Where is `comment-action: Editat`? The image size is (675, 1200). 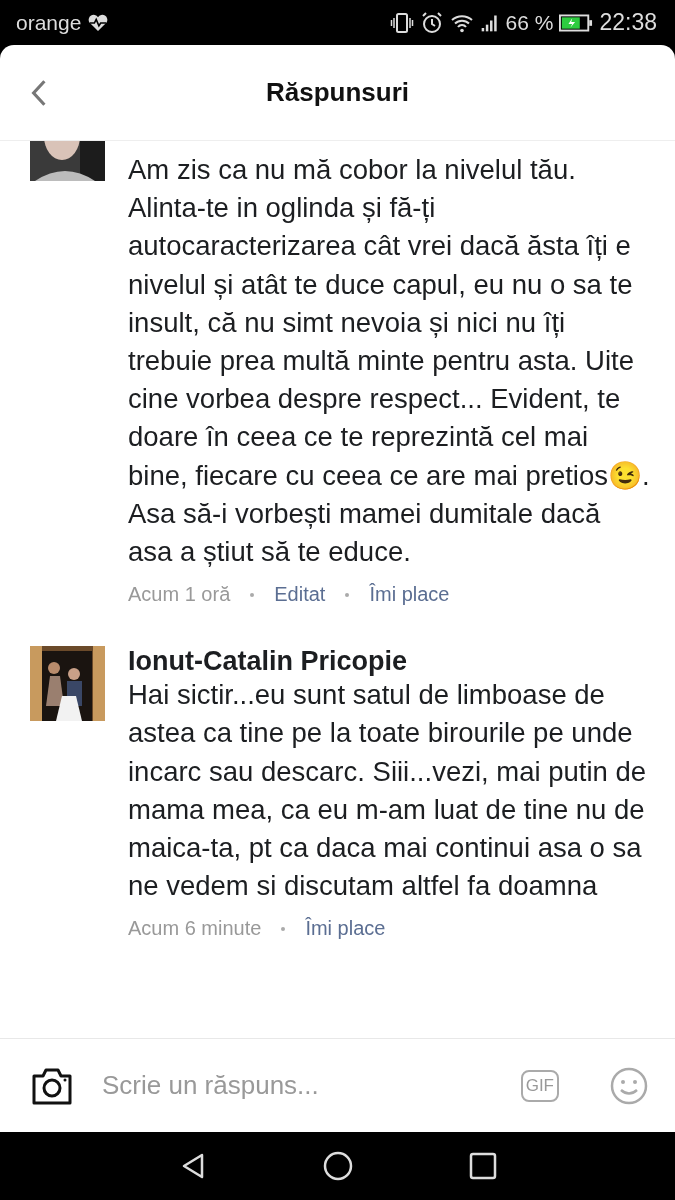 comment-action: Editat is located at coordinates (300, 595).